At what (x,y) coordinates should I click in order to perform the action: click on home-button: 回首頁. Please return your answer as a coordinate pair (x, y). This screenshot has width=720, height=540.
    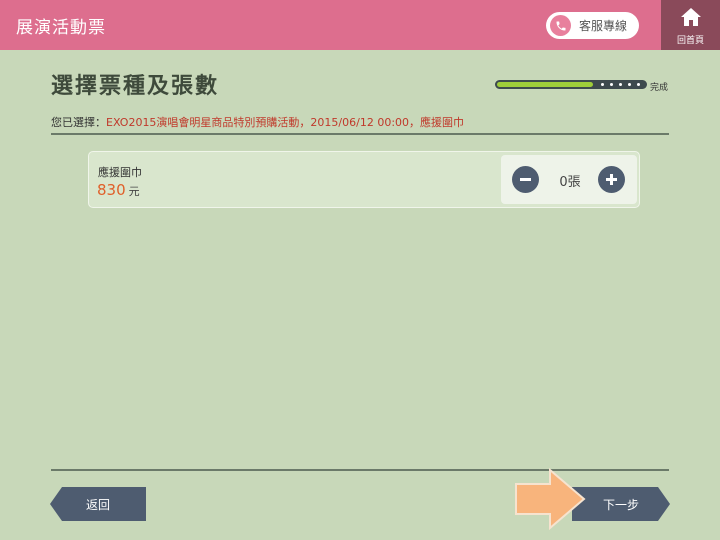
    Looking at the image, I should click on (690, 25).